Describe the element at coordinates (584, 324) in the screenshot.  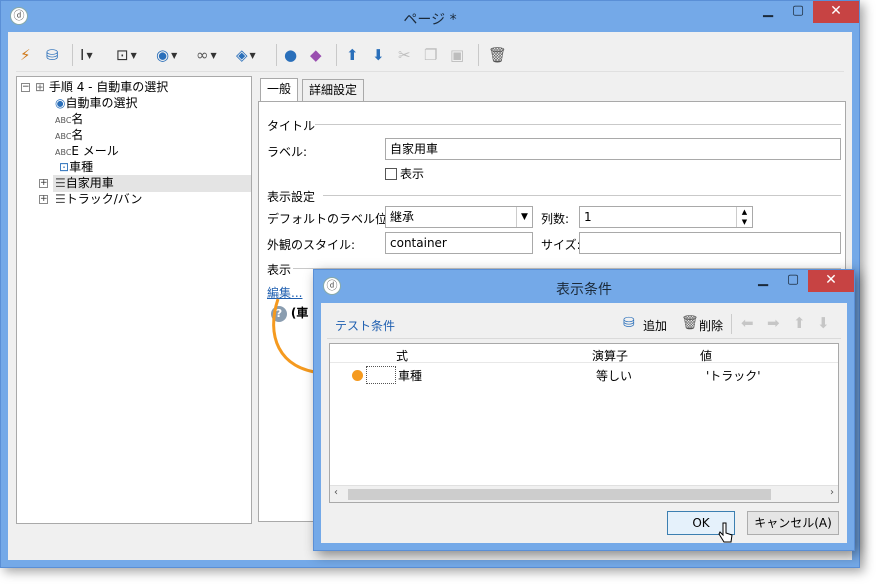
I see `dialog-toolbar: テスト条件 ⛁ 追加 🗑 削除 ⬅ ➡ ⬆ ⬇` at that location.